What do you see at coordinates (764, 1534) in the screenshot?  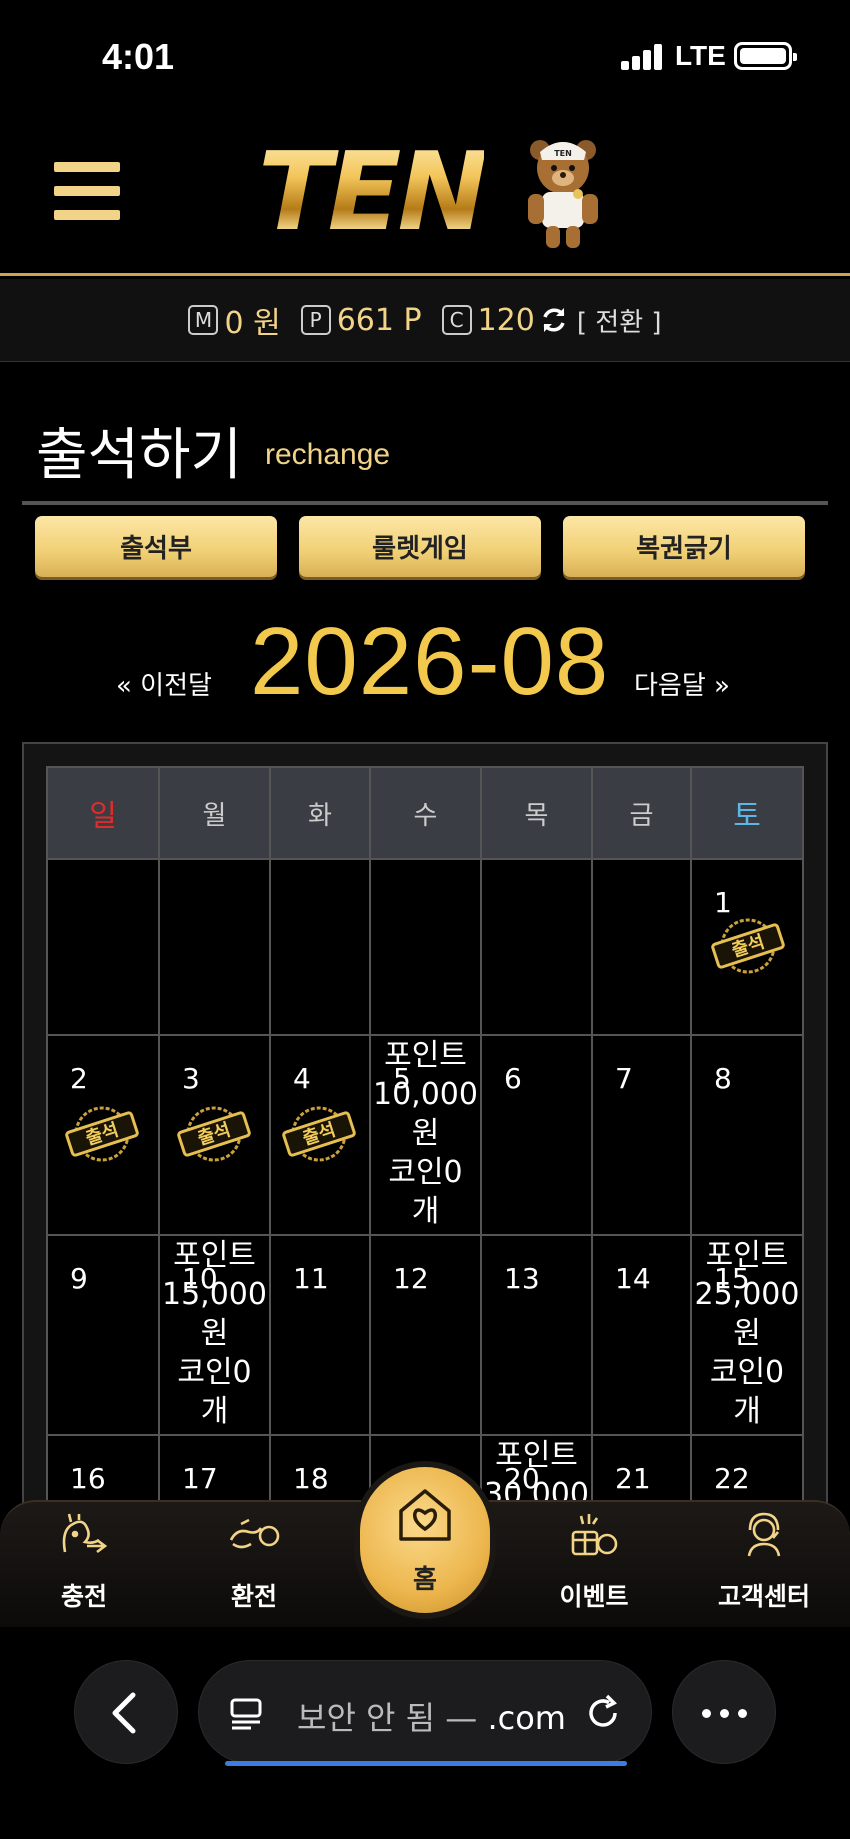 I see `support-icon` at bounding box center [764, 1534].